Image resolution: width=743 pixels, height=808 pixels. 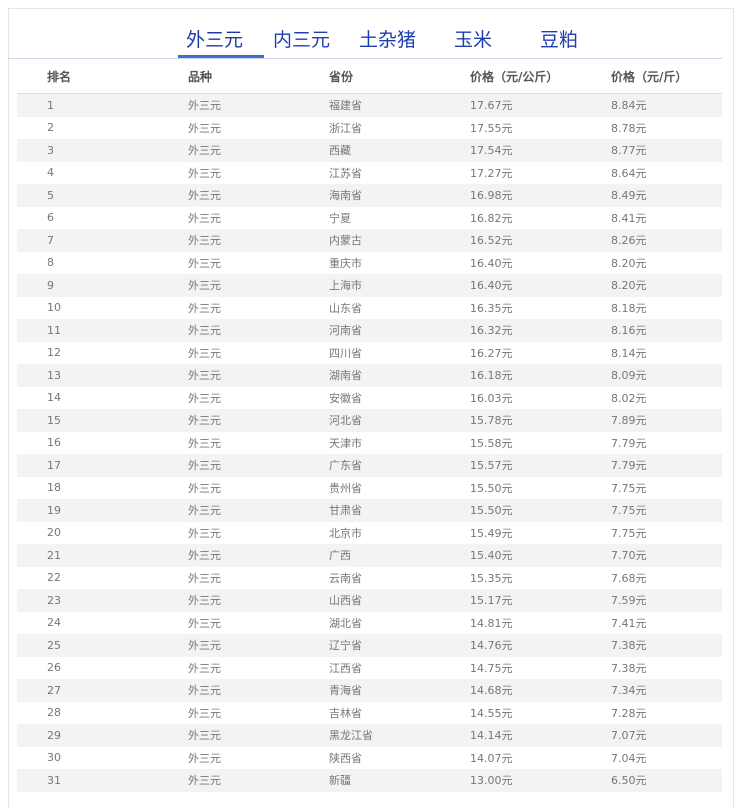 What do you see at coordinates (228, 76) in the screenshot?
I see `header-variety: 品种` at bounding box center [228, 76].